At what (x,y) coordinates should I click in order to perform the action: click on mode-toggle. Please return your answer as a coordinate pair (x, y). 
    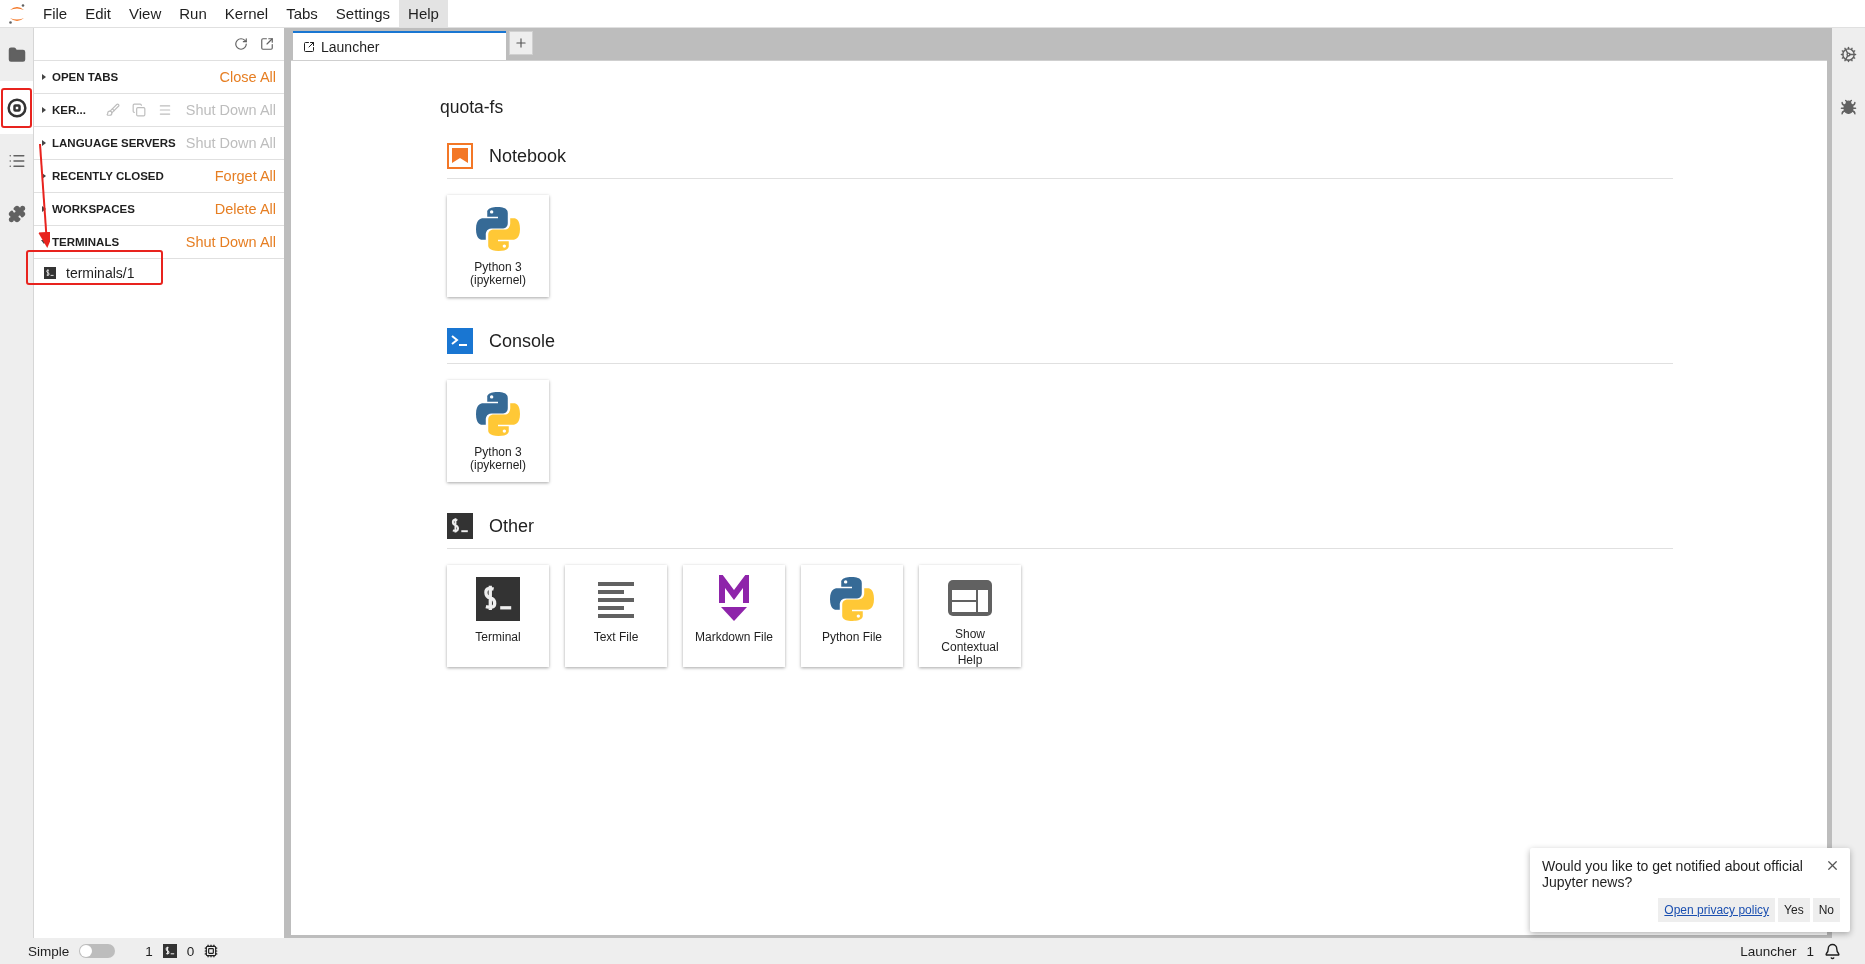
    Looking at the image, I should click on (97, 951).